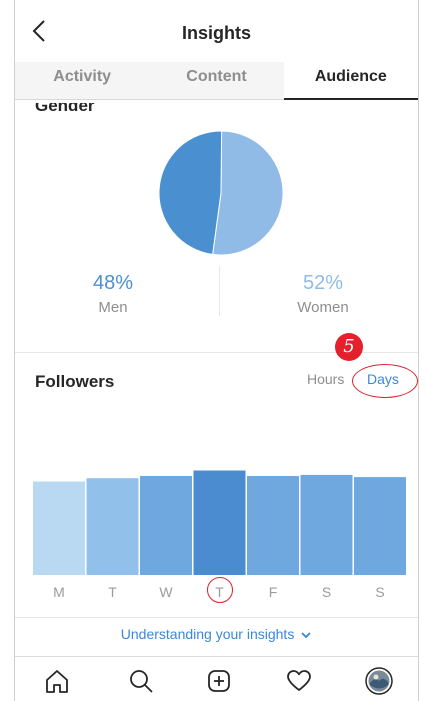 The height and width of the screenshot is (701, 426). I want to click on men-slice, so click(191, 193).